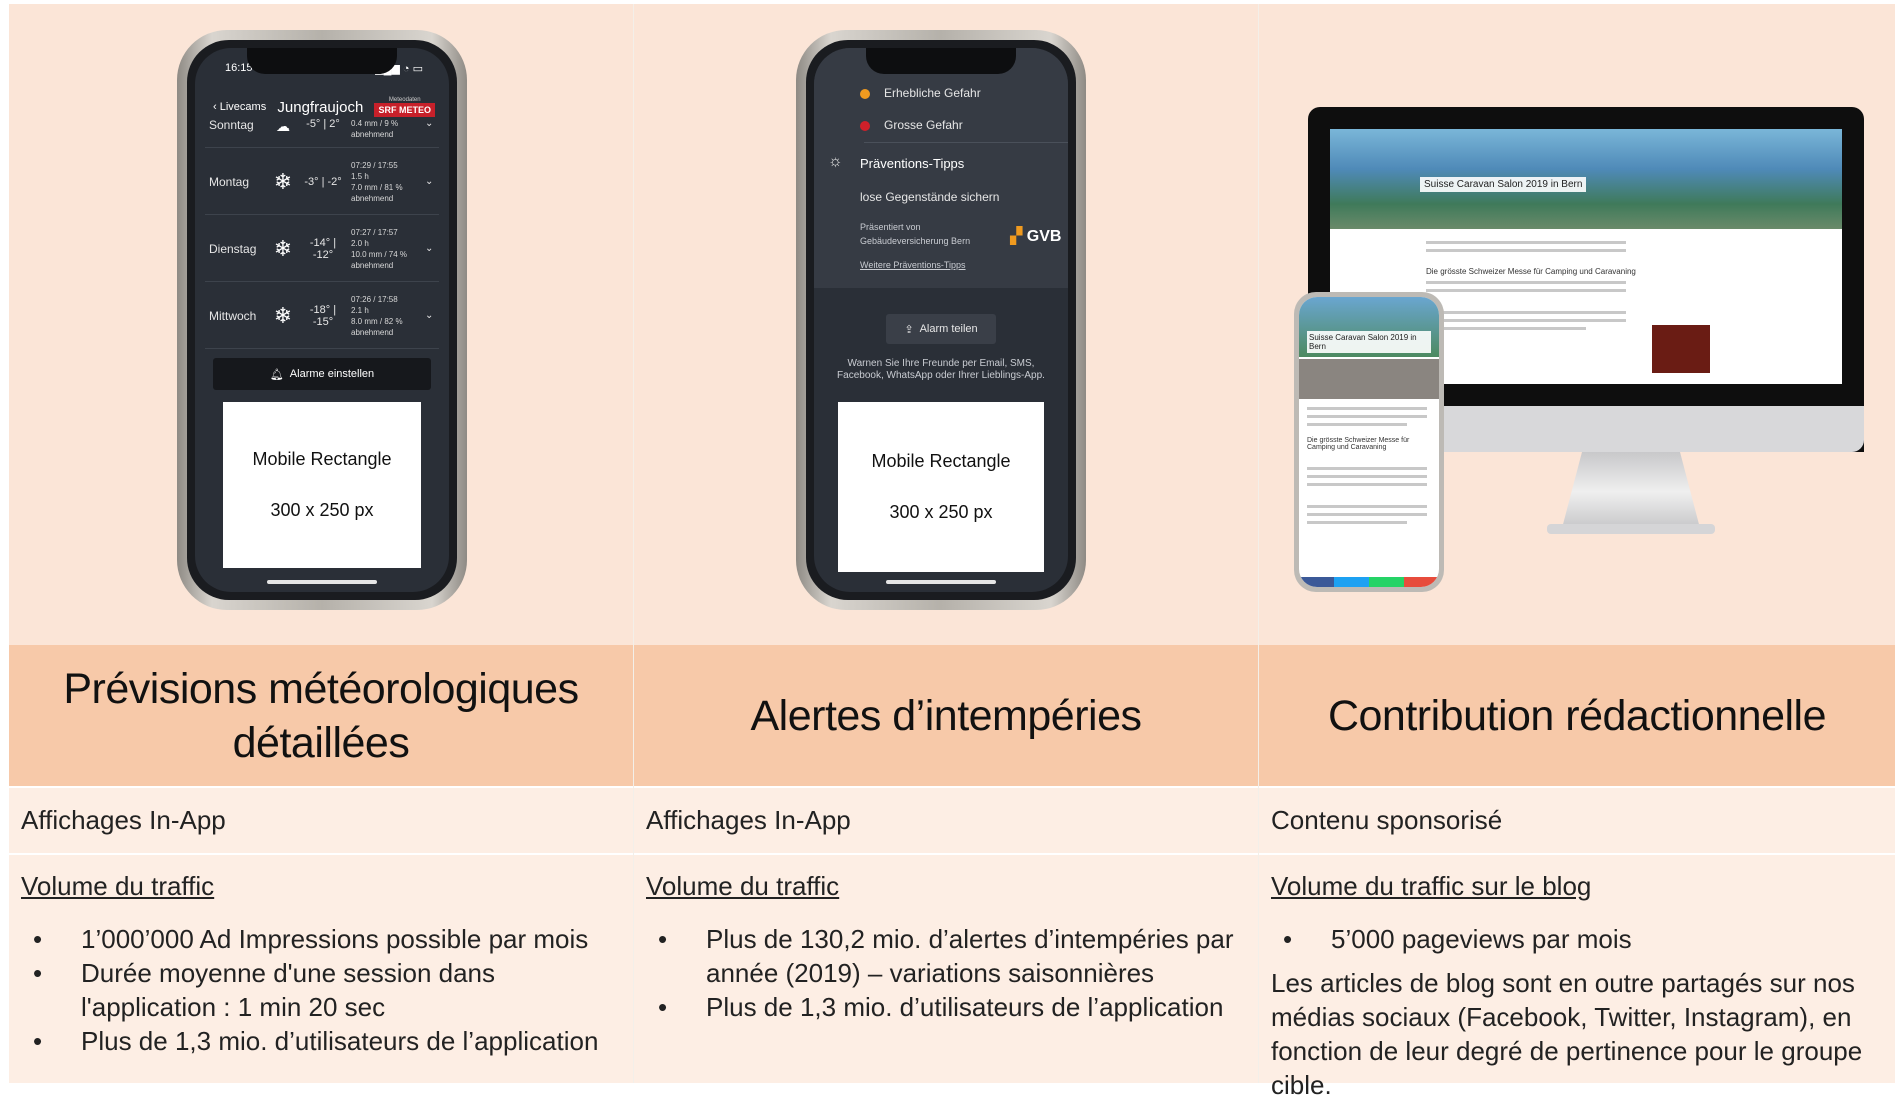 The height and width of the screenshot is (1102, 1895). Describe the element at coordinates (1431, 886) in the screenshot. I see `traffic-label: Volume du traffic sur le blog` at that location.